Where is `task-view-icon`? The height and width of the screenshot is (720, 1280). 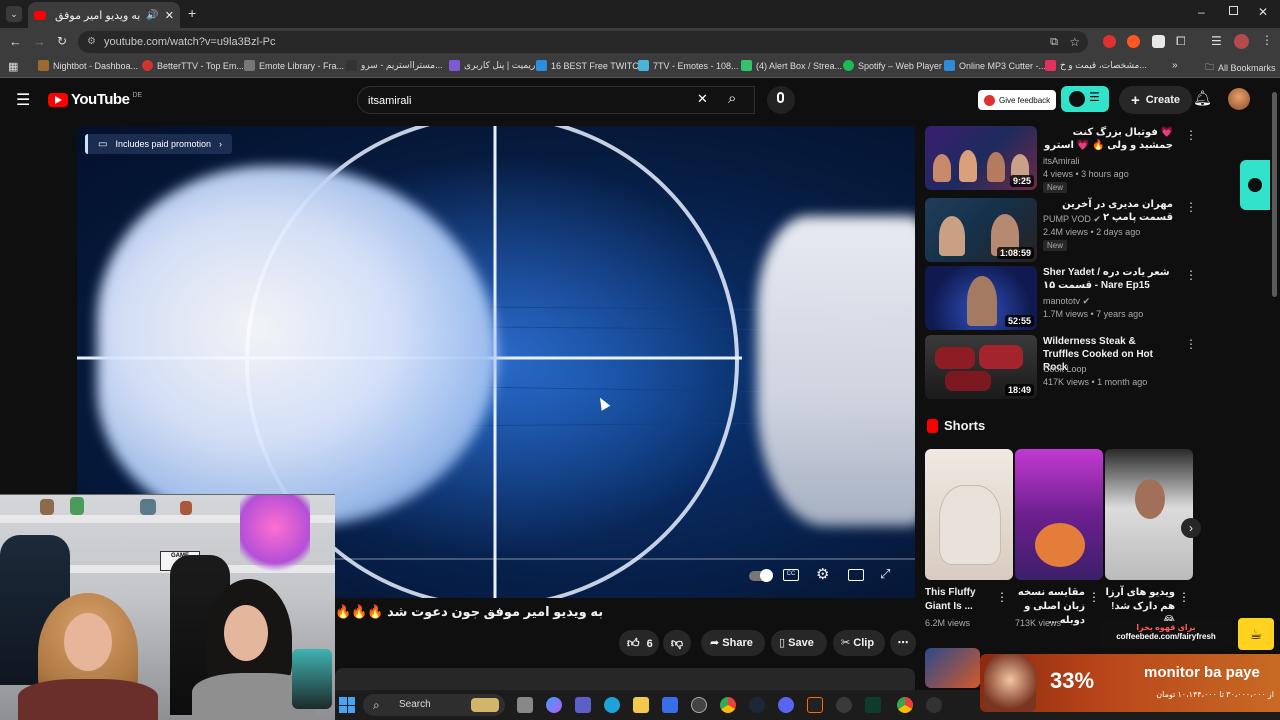
task-view-icon is located at coordinates (525, 705).